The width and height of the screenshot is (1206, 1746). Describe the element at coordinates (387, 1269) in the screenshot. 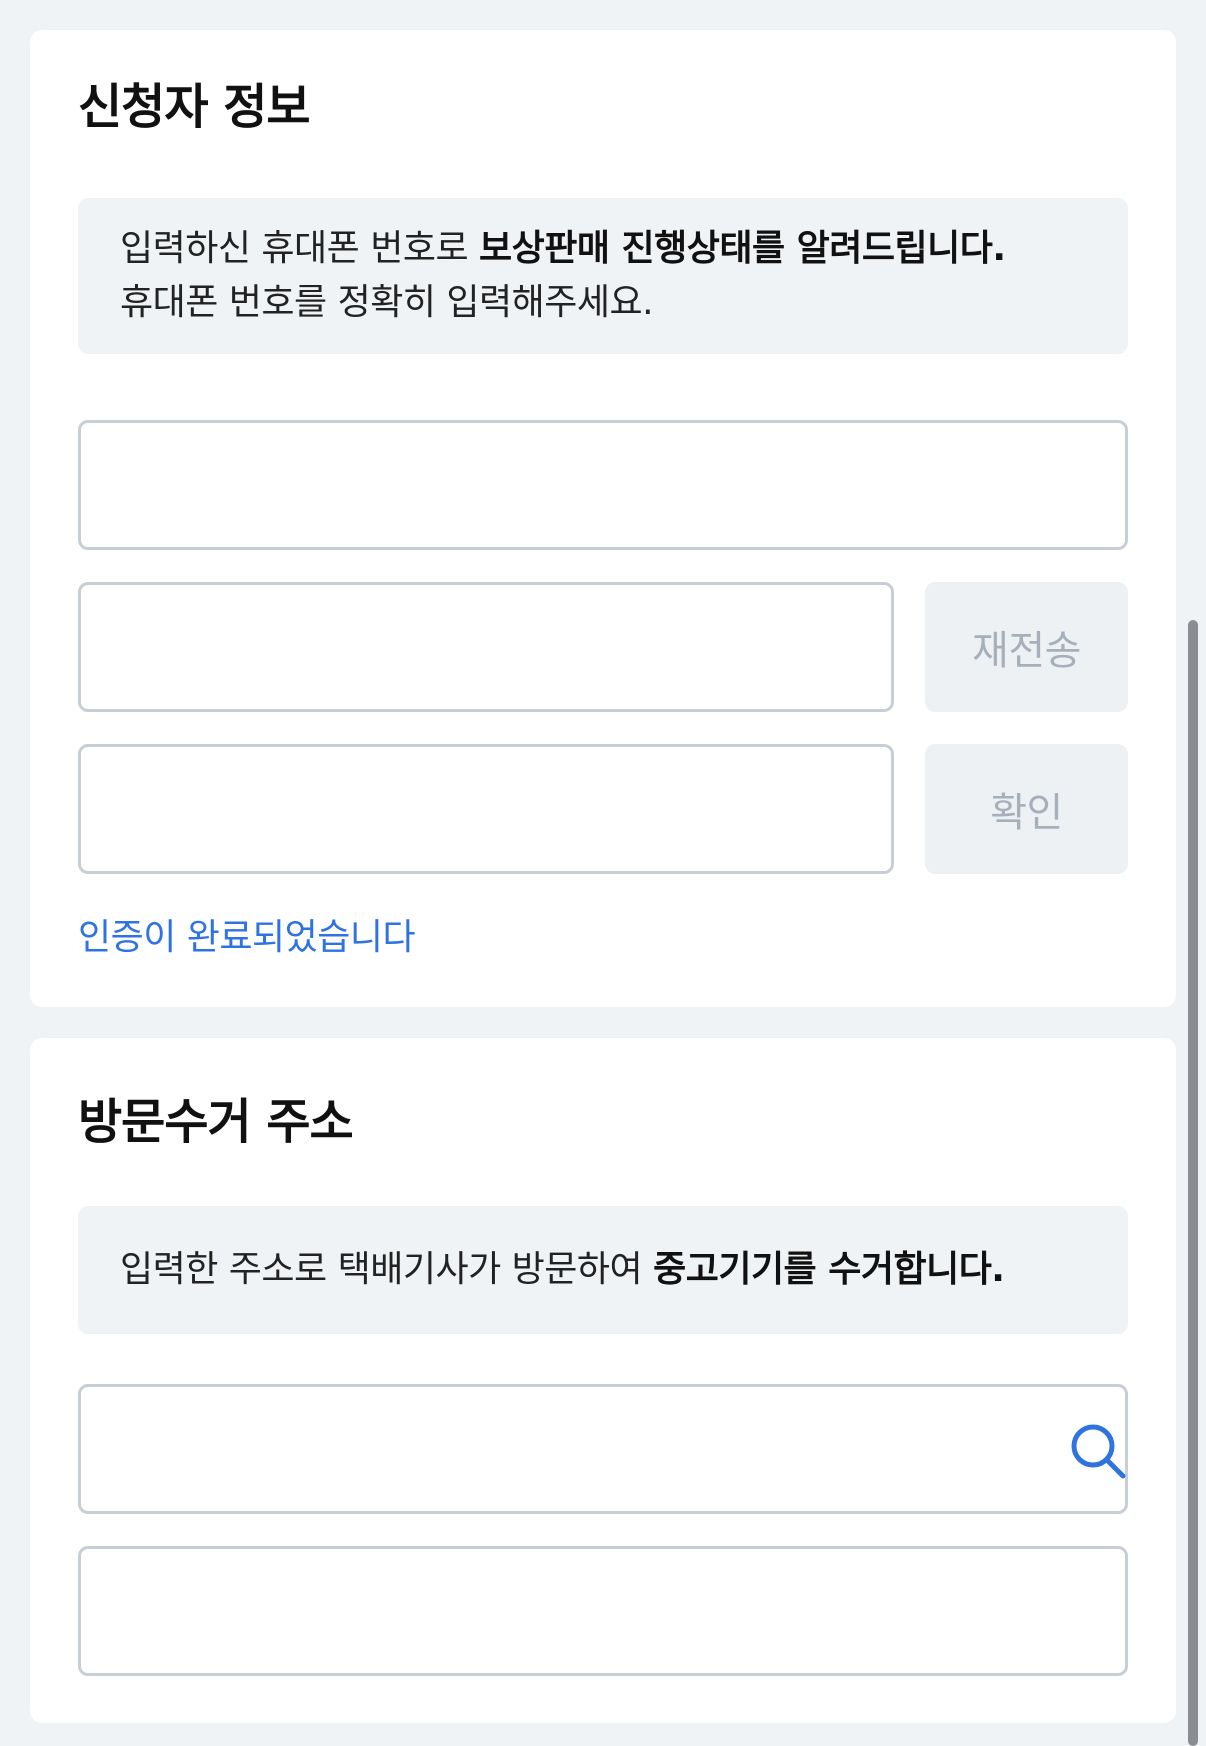

I see `address-notice-text: 입력한 주소로 택배기사가 방문하여` at that location.